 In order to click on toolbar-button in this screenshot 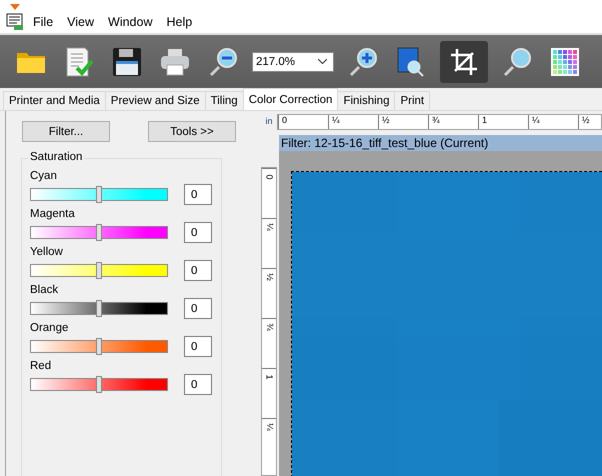, I will do `click(464, 61)`.